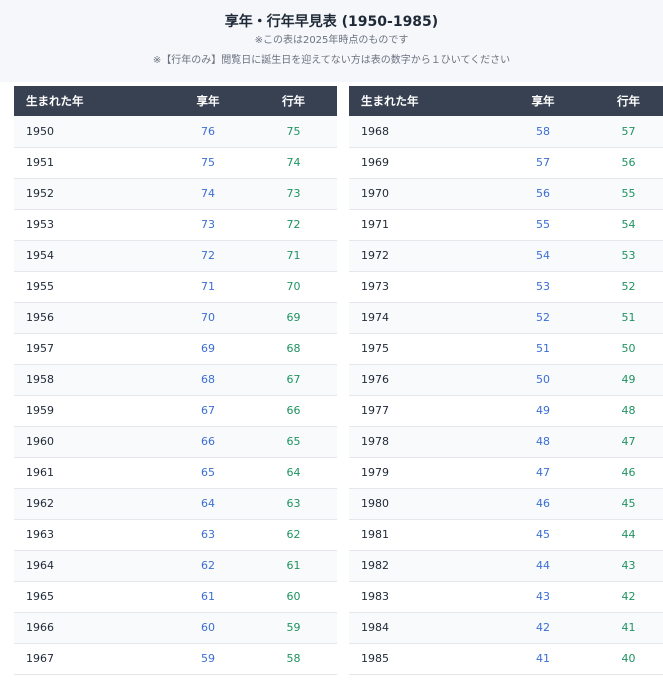 The width and height of the screenshot is (663, 692). I want to click on table-row: 1956 70 69, so click(175, 317).